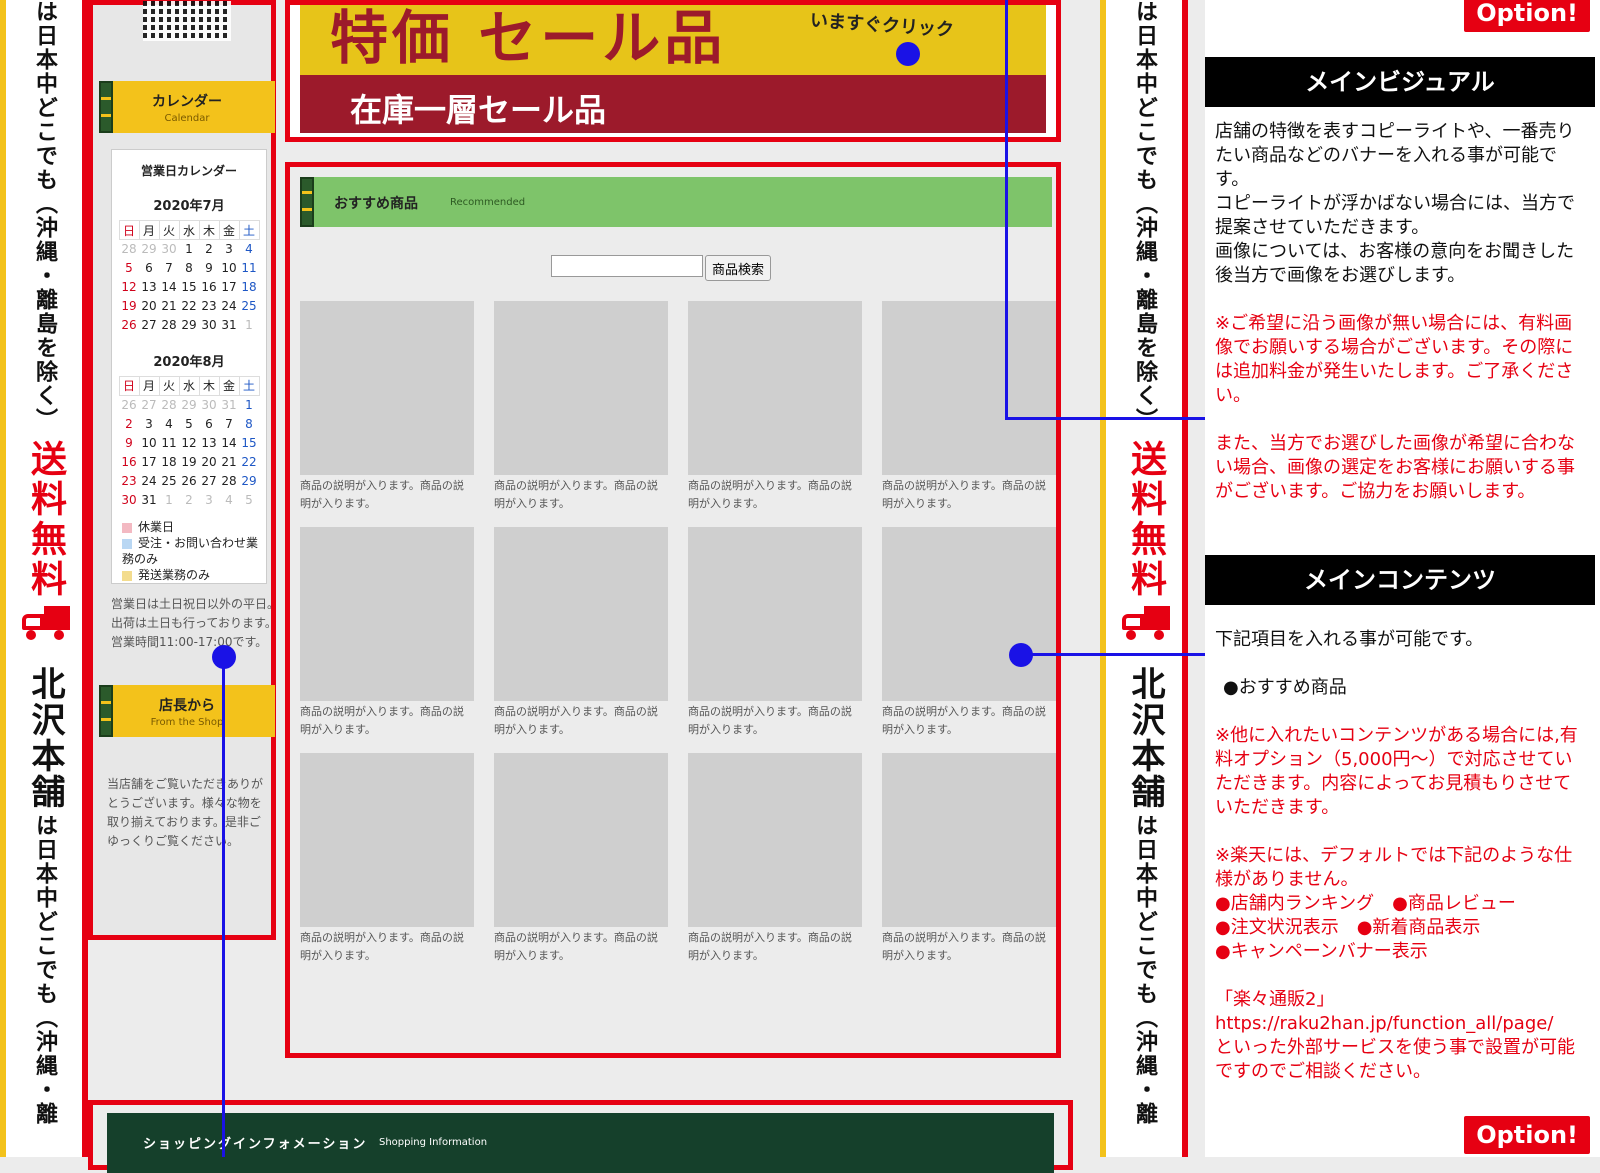 Image resolution: width=1600 pixels, height=1173 pixels. I want to click on calendar-weekday: 土, so click(249, 385).